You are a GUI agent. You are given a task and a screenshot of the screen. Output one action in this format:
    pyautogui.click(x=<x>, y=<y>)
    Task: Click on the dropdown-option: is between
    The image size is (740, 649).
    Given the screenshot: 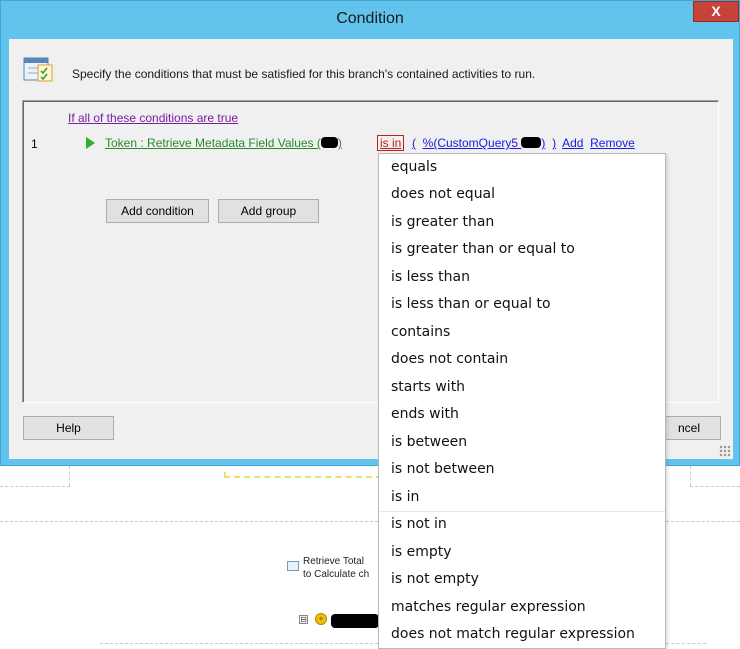 What is the action you would take?
    pyautogui.click(x=429, y=442)
    